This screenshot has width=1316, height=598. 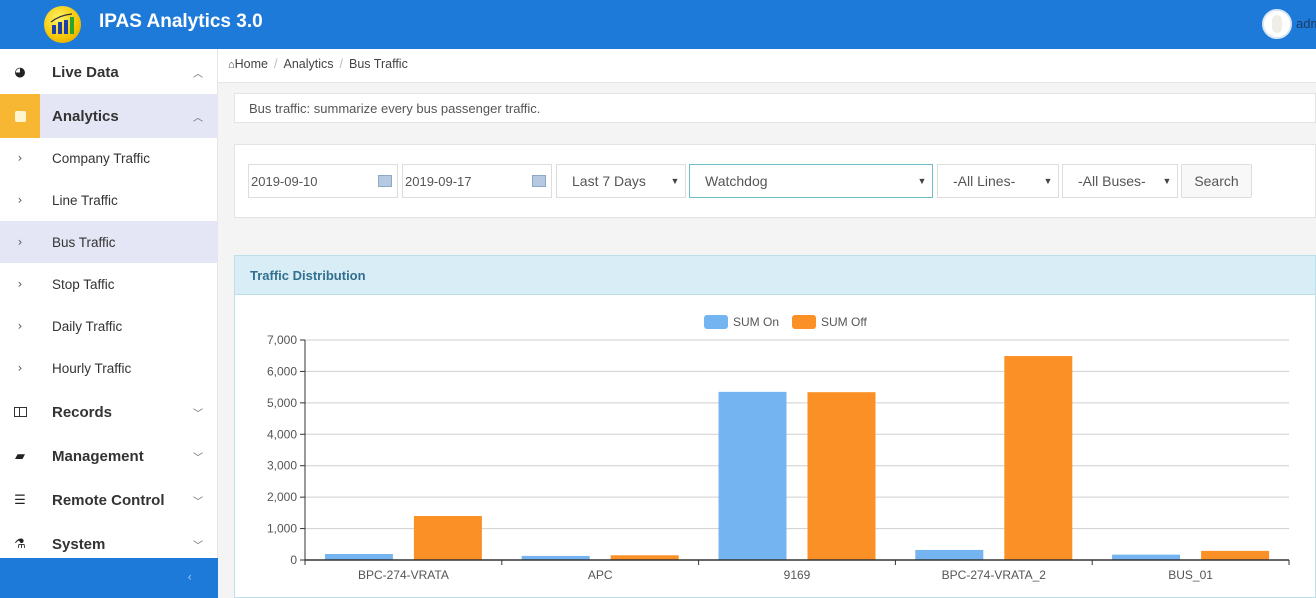 What do you see at coordinates (83, 284) in the screenshot?
I see `sidebar-item-label: Stop Taffic` at bounding box center [83, 284].